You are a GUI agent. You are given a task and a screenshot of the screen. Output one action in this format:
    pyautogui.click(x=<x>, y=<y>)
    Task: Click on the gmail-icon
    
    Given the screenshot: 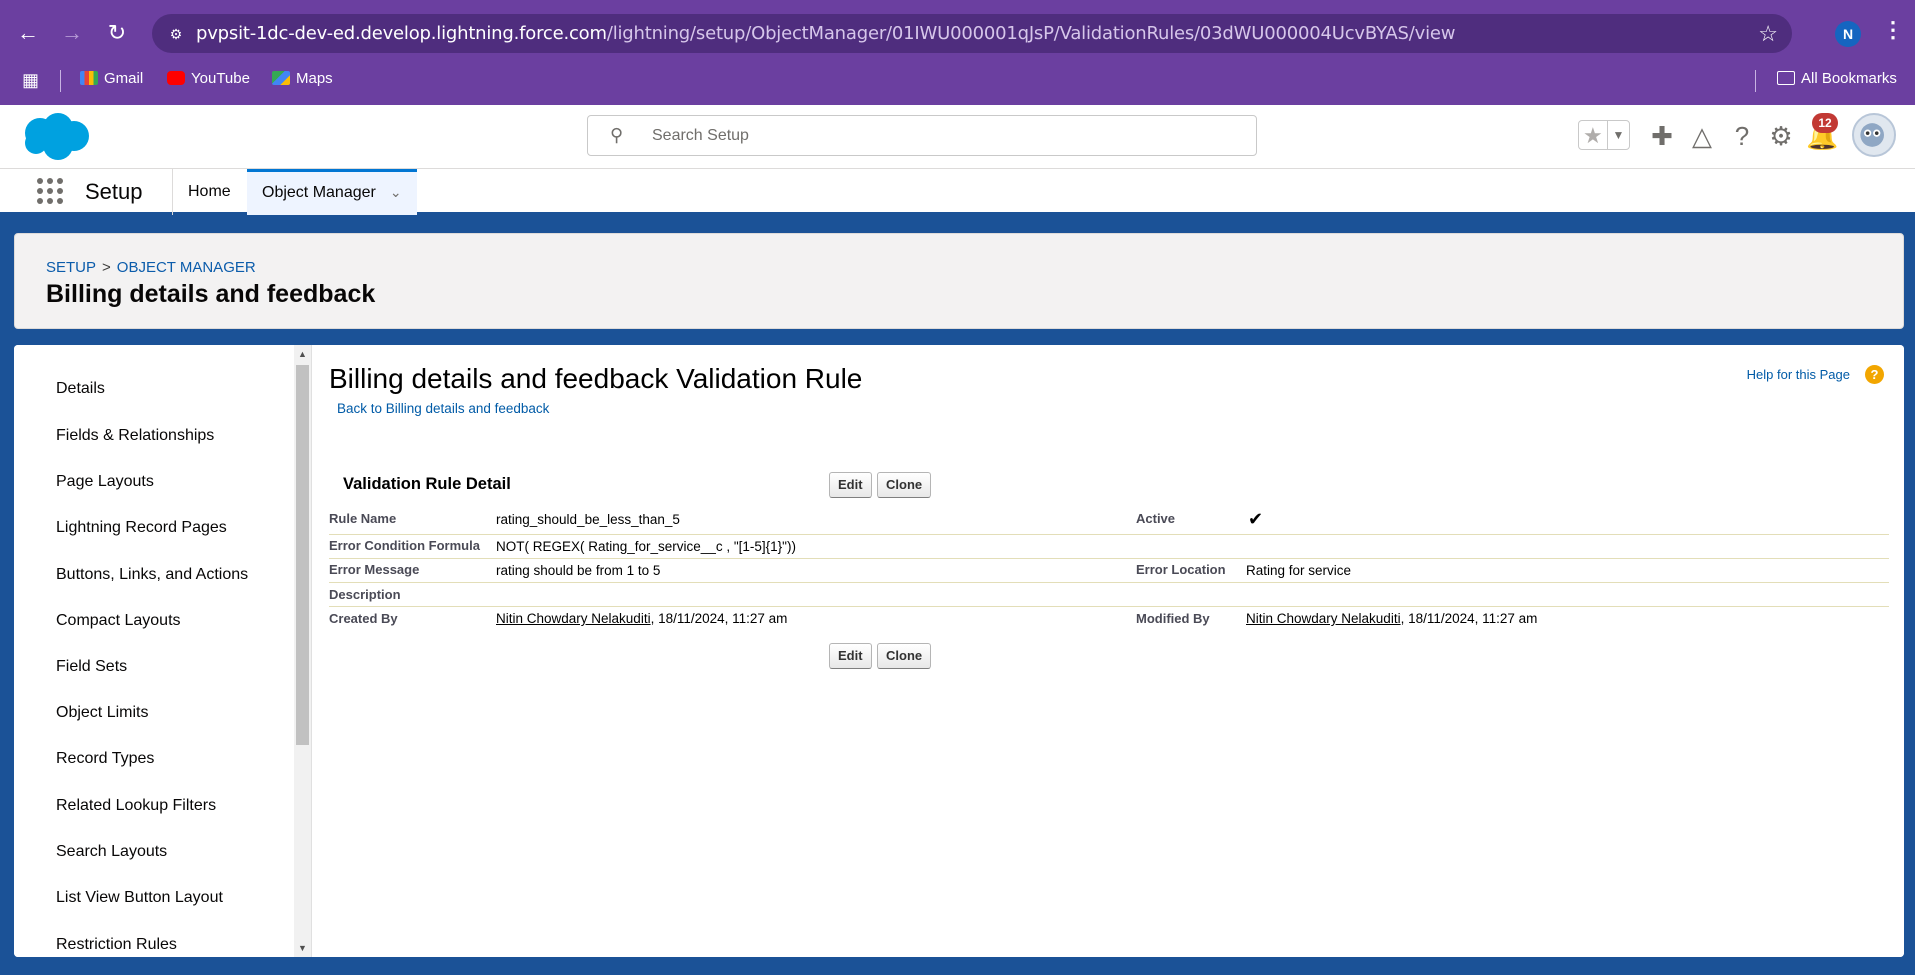 What is the action you would take?
    pyautogui.click(x=89, y=78)
    